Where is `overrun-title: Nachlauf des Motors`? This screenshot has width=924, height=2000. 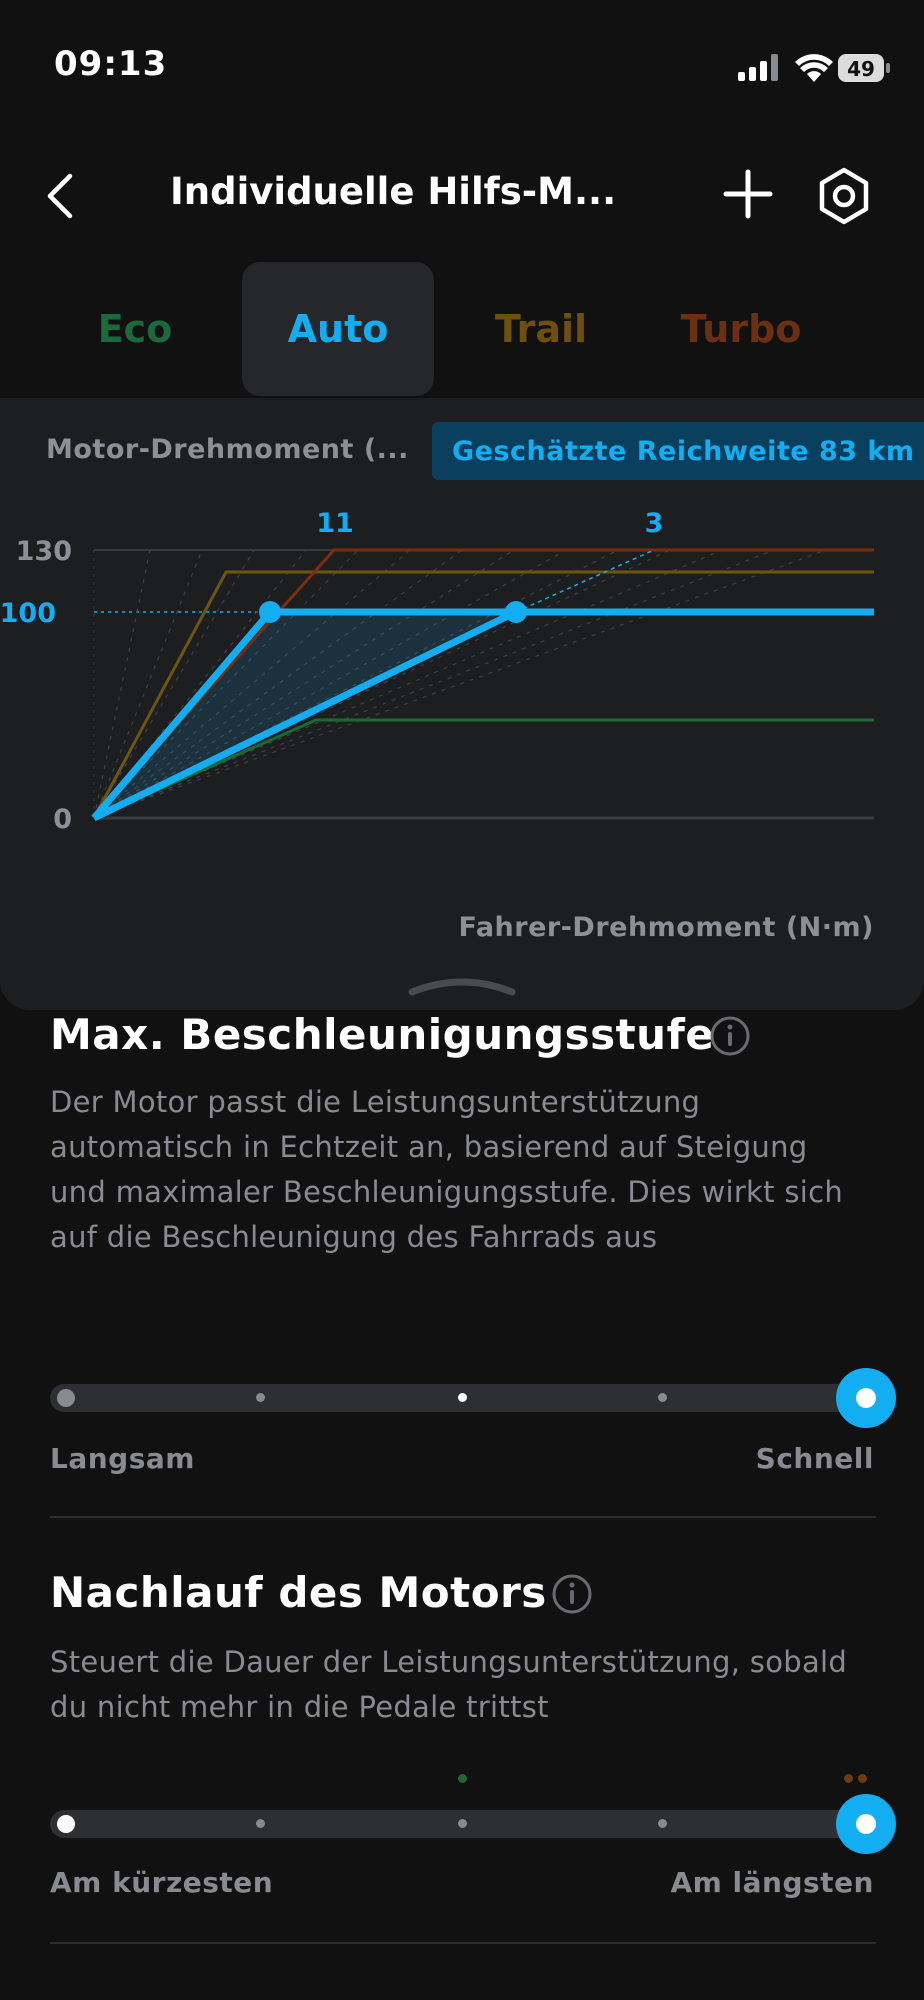
overrun-title: Nachlauf des Motors is located at coordinates (298, 1592).